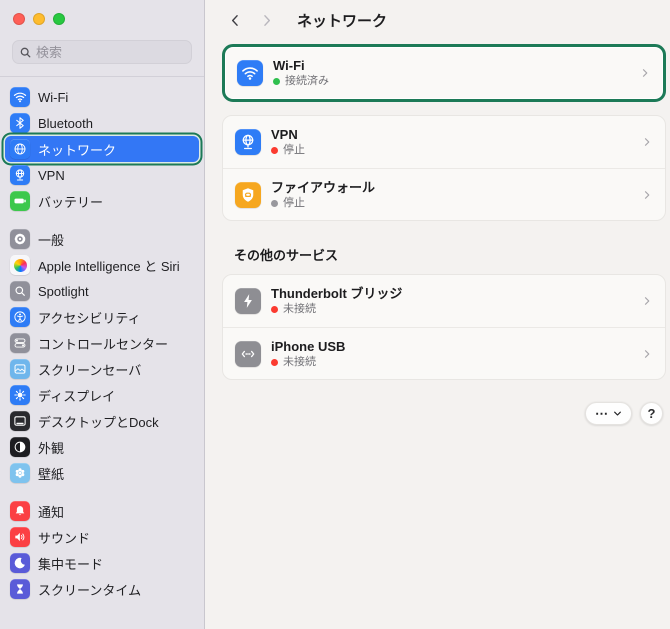 The image size is (670, 629). What do you see at coordinates (444, 301) in the screenshot?
I see `setting-row-thunderbolt-bridge: Thunderbolt ブリッジ未接続` at bounding box center [444, 301].